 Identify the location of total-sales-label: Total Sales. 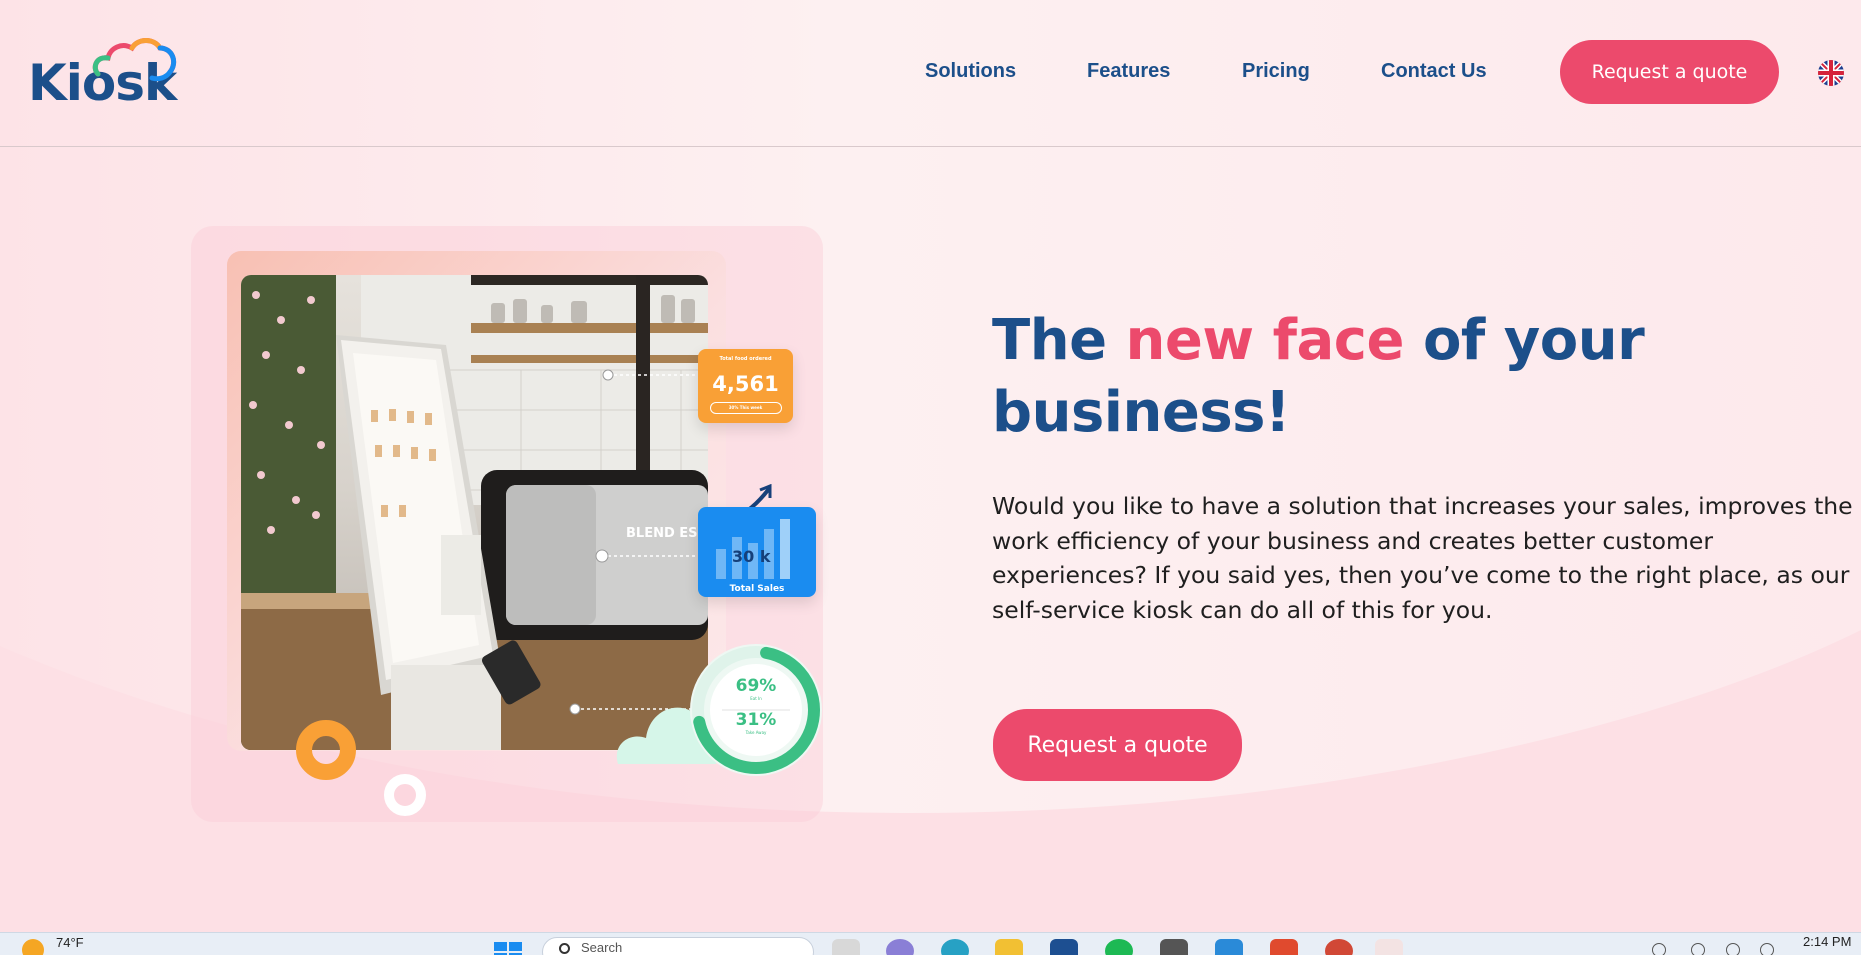
(757, 589).